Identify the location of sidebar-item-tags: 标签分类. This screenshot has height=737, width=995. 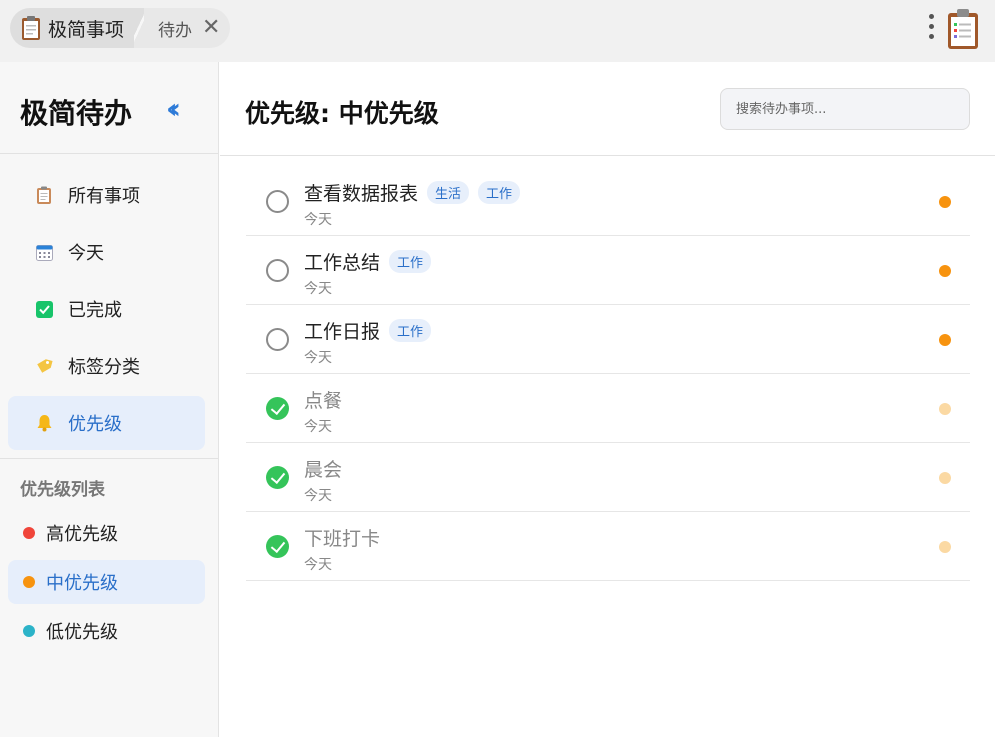
(106, 366).